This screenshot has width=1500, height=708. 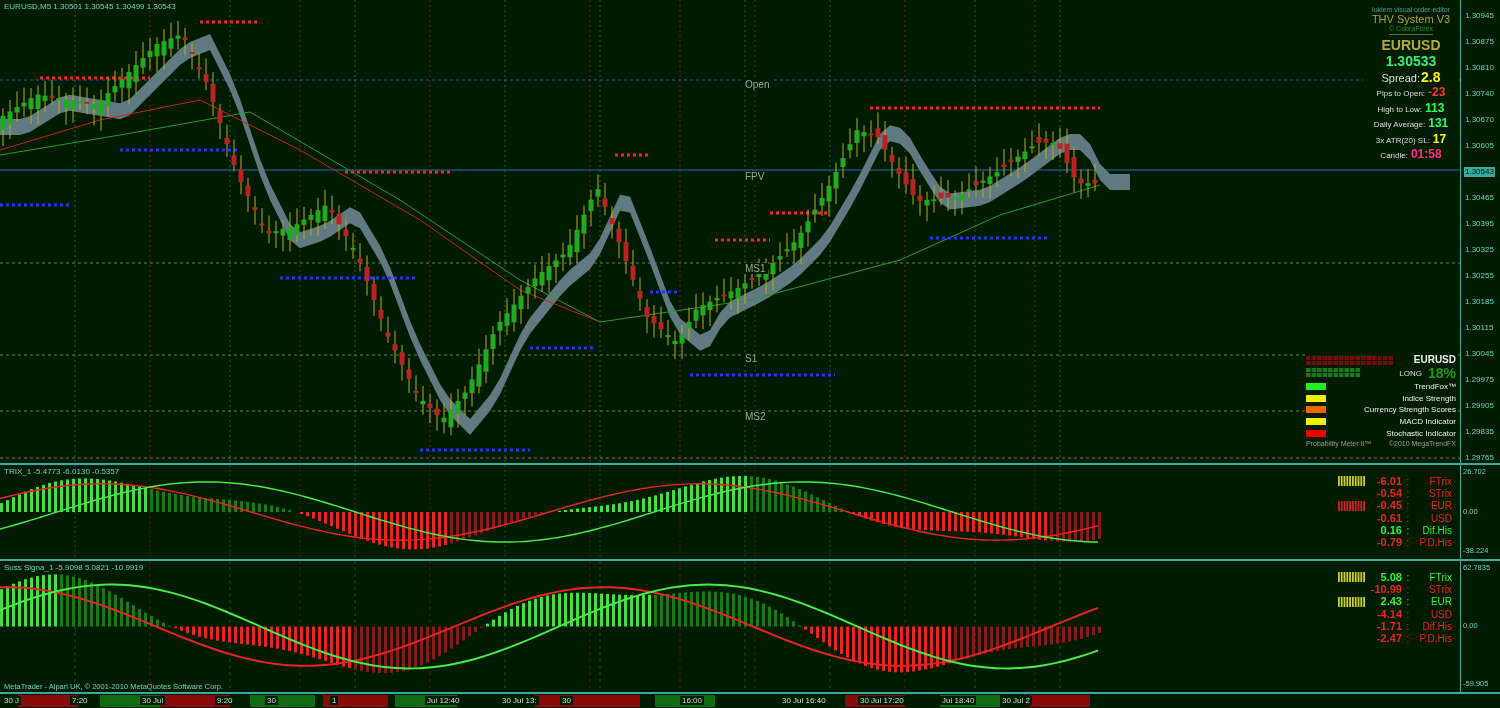 I want to click on time-label: 9:20, so click(x=225, y=700).